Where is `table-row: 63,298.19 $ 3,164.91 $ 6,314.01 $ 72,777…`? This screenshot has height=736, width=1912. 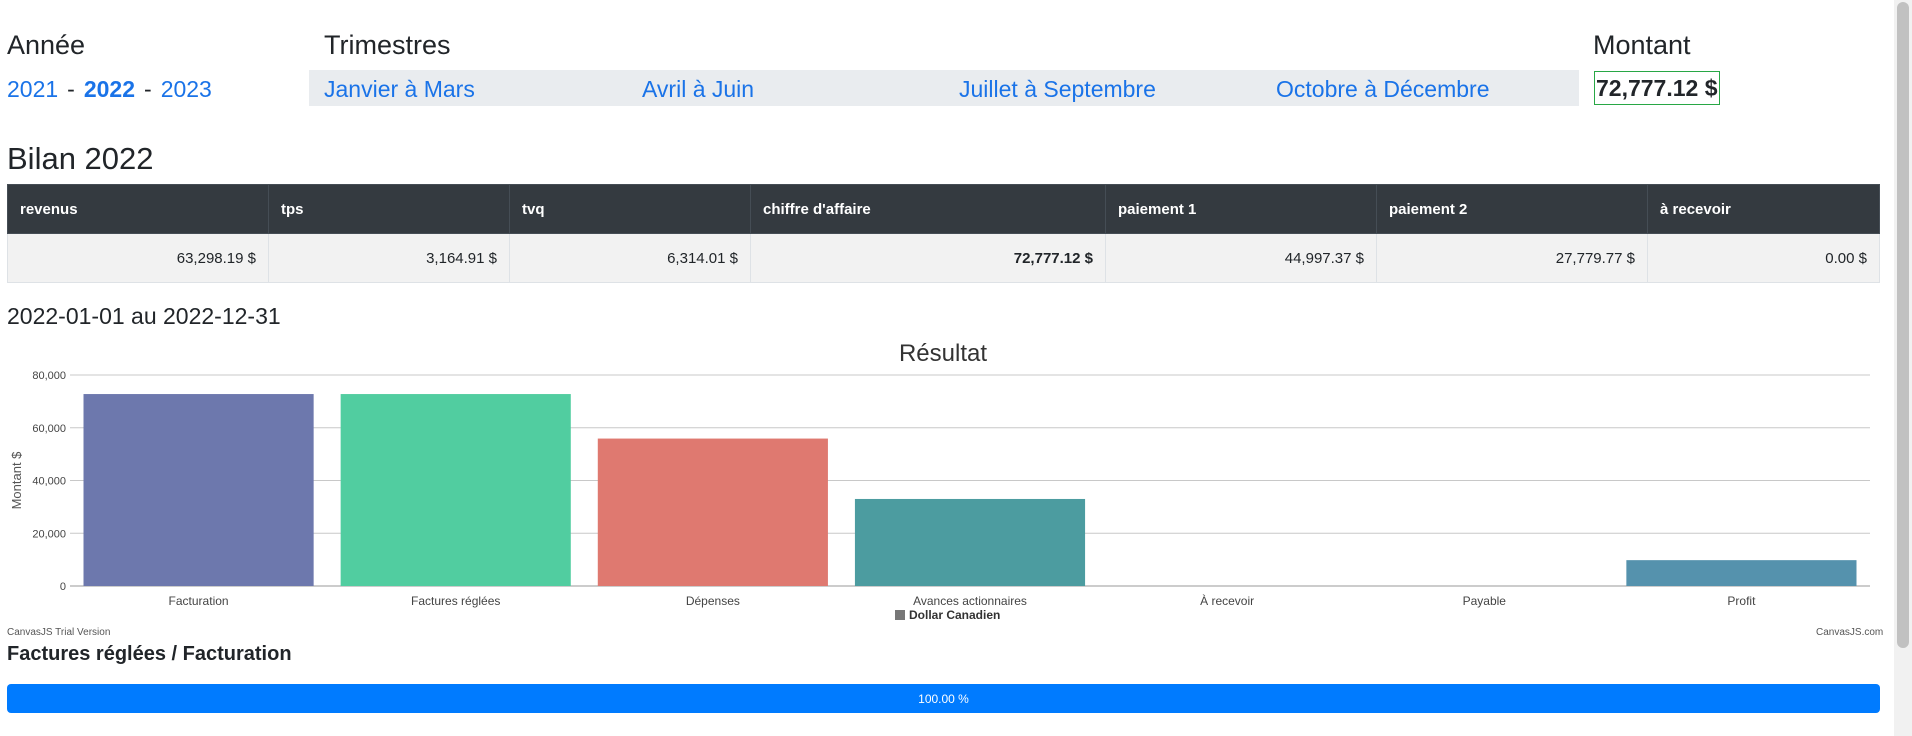 table-row: 63,298.19 $ 3,164.91 $ 6,314.01 $ 72,777… is located at coordinates (943, 258).